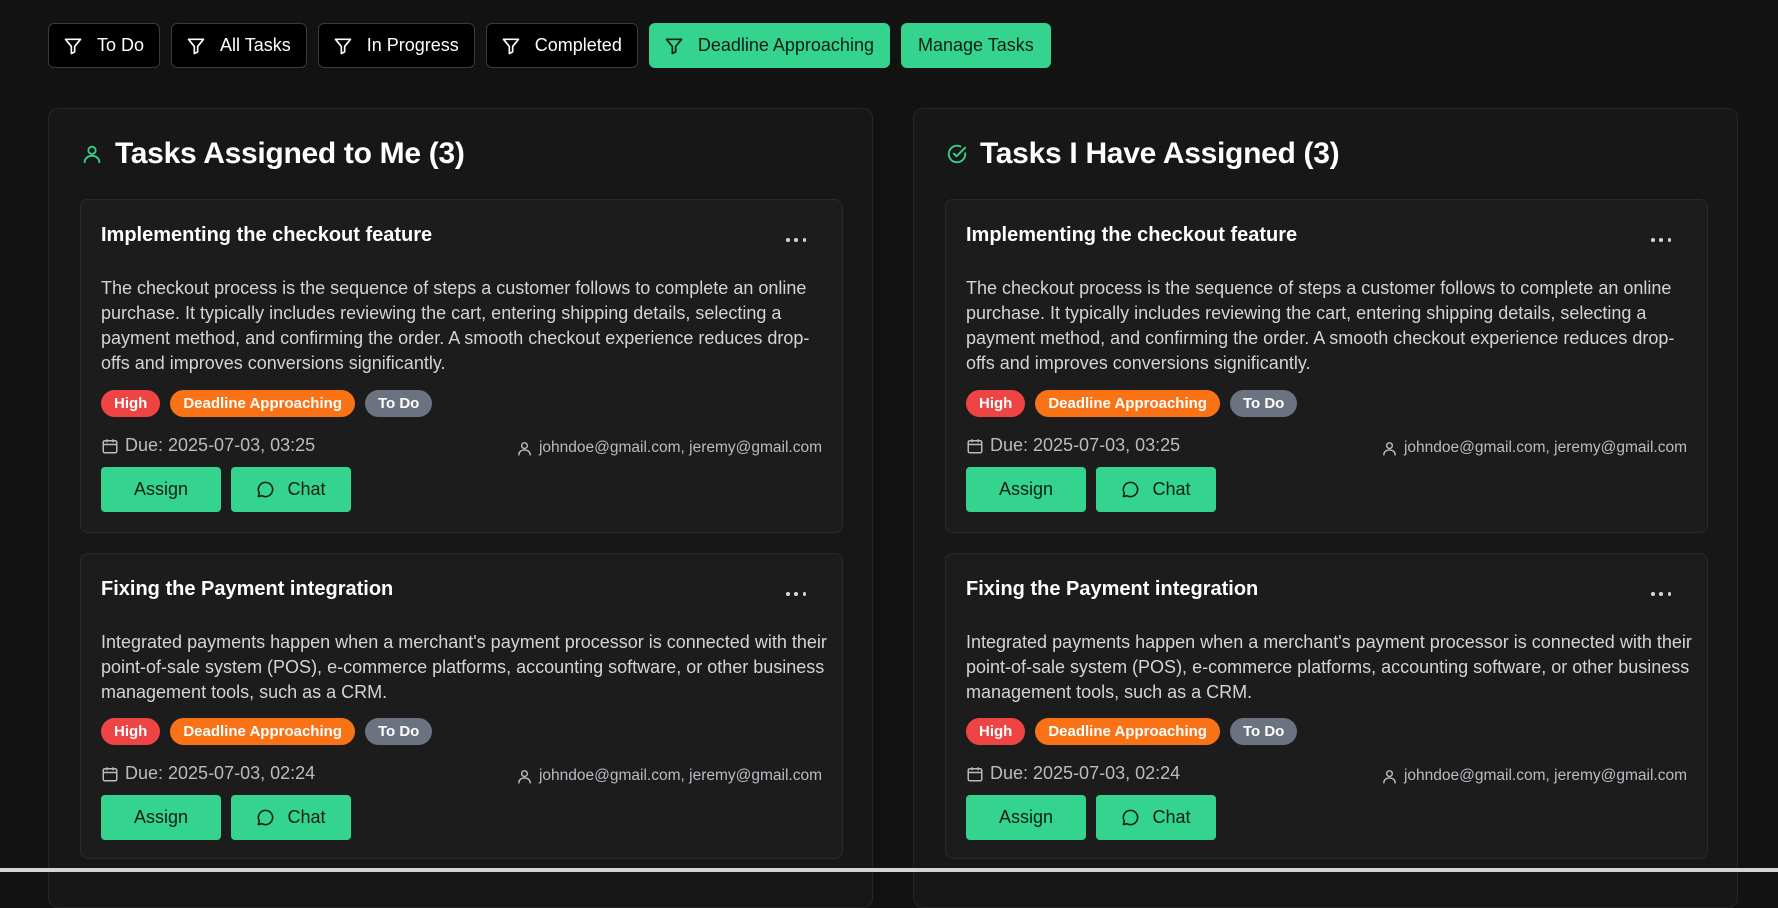 This screenshot has height=908, width=1778. I want to click on panel-header: Tasks Assigned to Me (3), so click(273, 154).